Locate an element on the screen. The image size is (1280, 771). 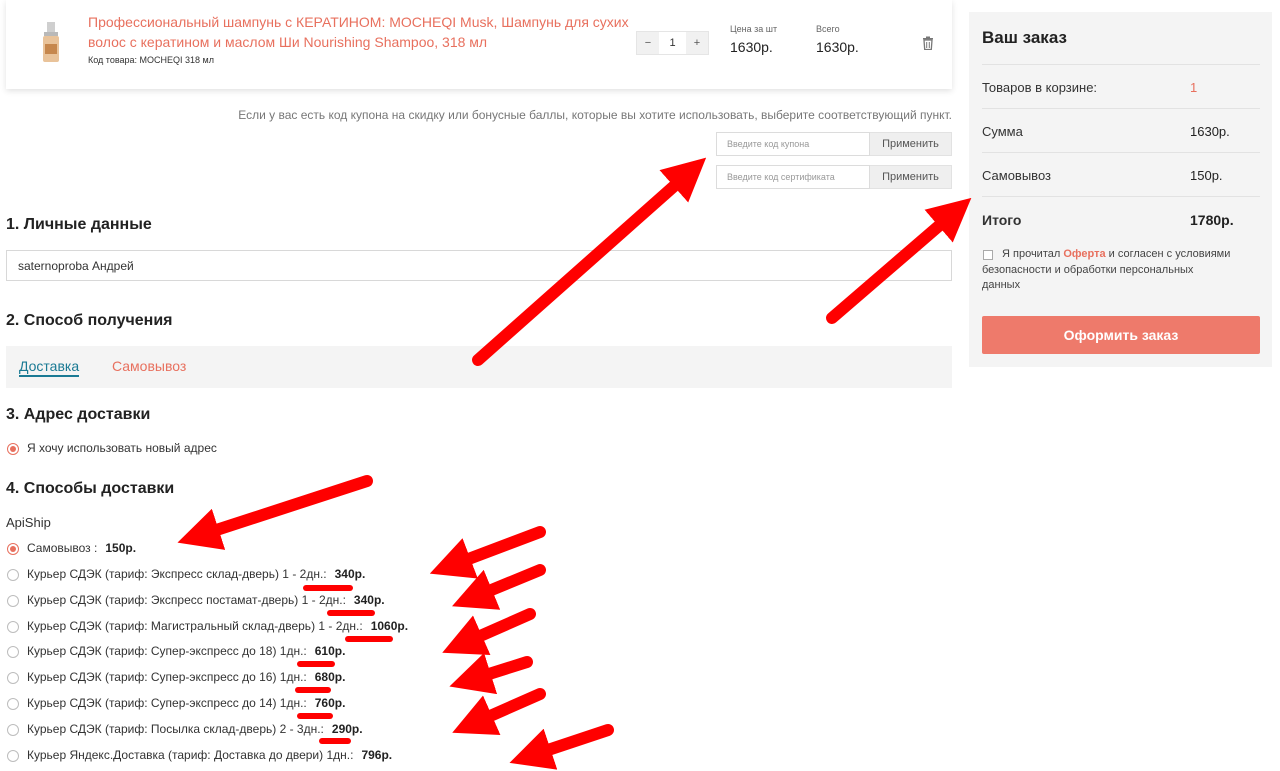
offer-link: Оферта is located at coordinates (1084, 254).